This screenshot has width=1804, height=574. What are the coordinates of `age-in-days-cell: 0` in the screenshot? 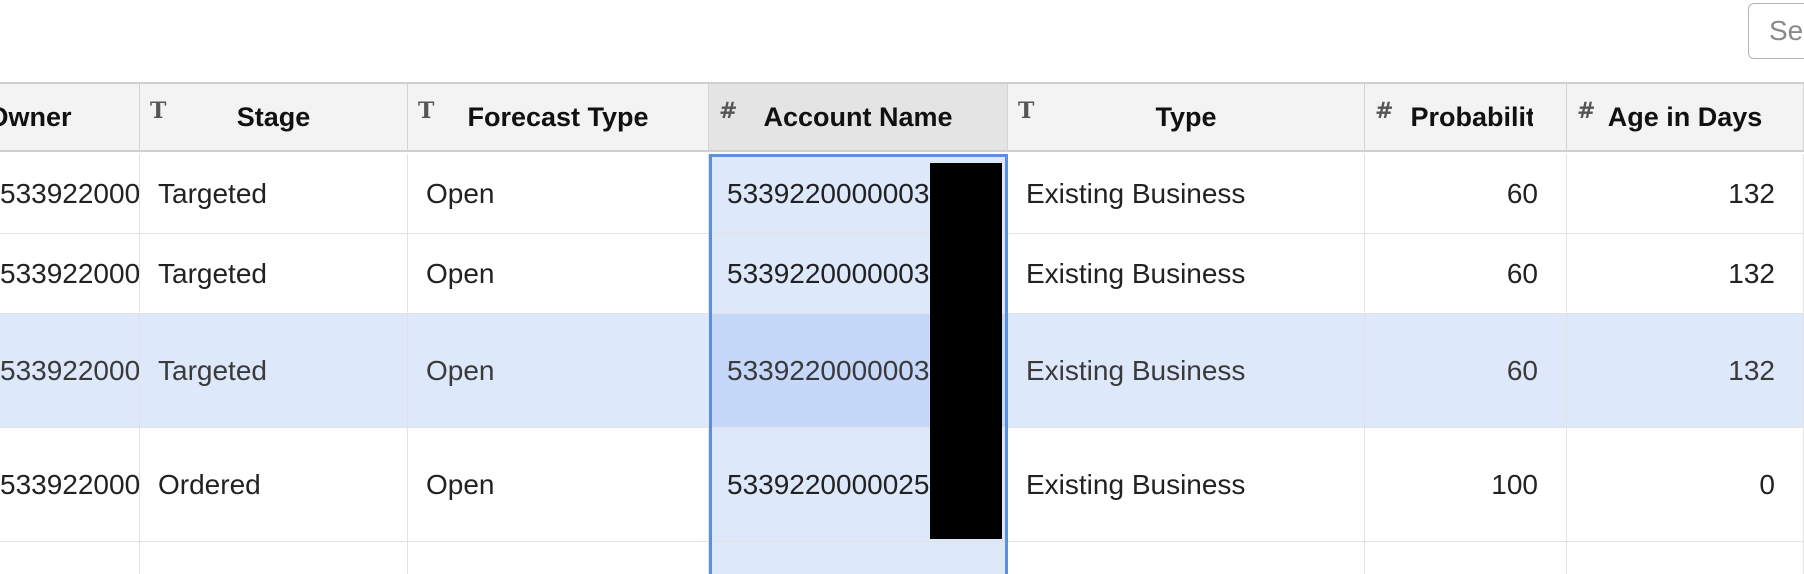 It's located at (1685, 484).